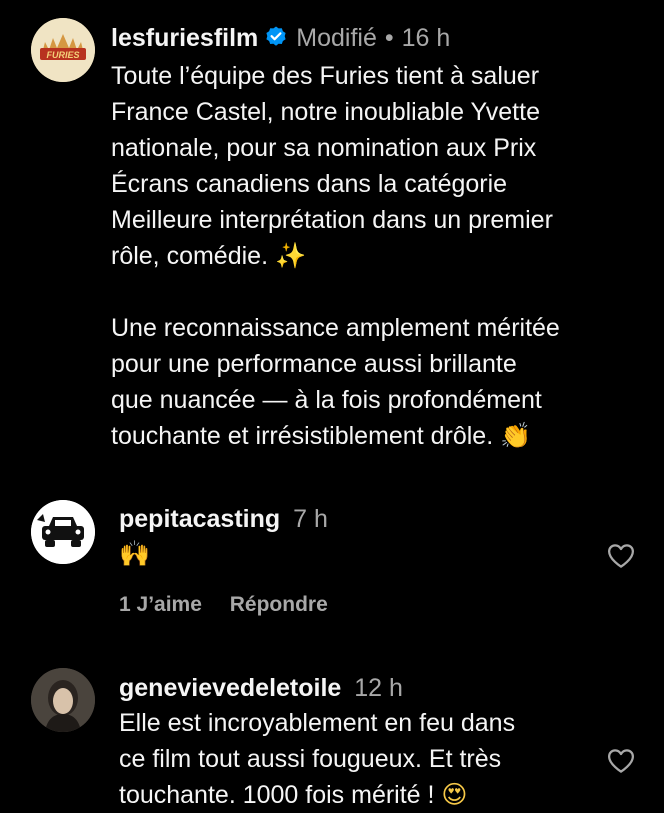 This screenshot has height=813, width=664. Describe the element at coordinates (378, 688) in the screenshot. I see `comment-time: 12 h` at that location.